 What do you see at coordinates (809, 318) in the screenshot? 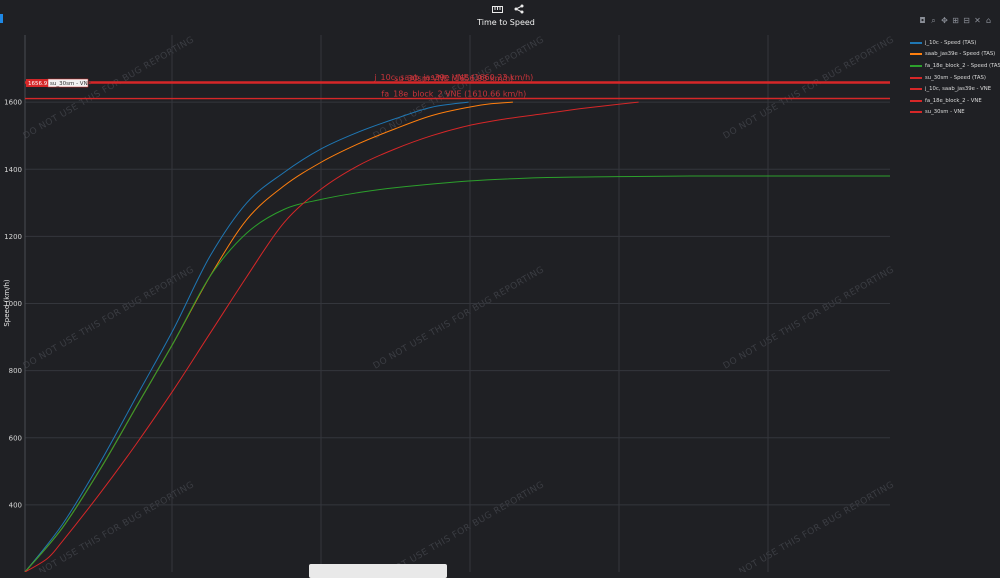
I see `watermark-text-5: DO NOT USE THIS FOR BUG REPORTING` at bounding box center [809, 318].